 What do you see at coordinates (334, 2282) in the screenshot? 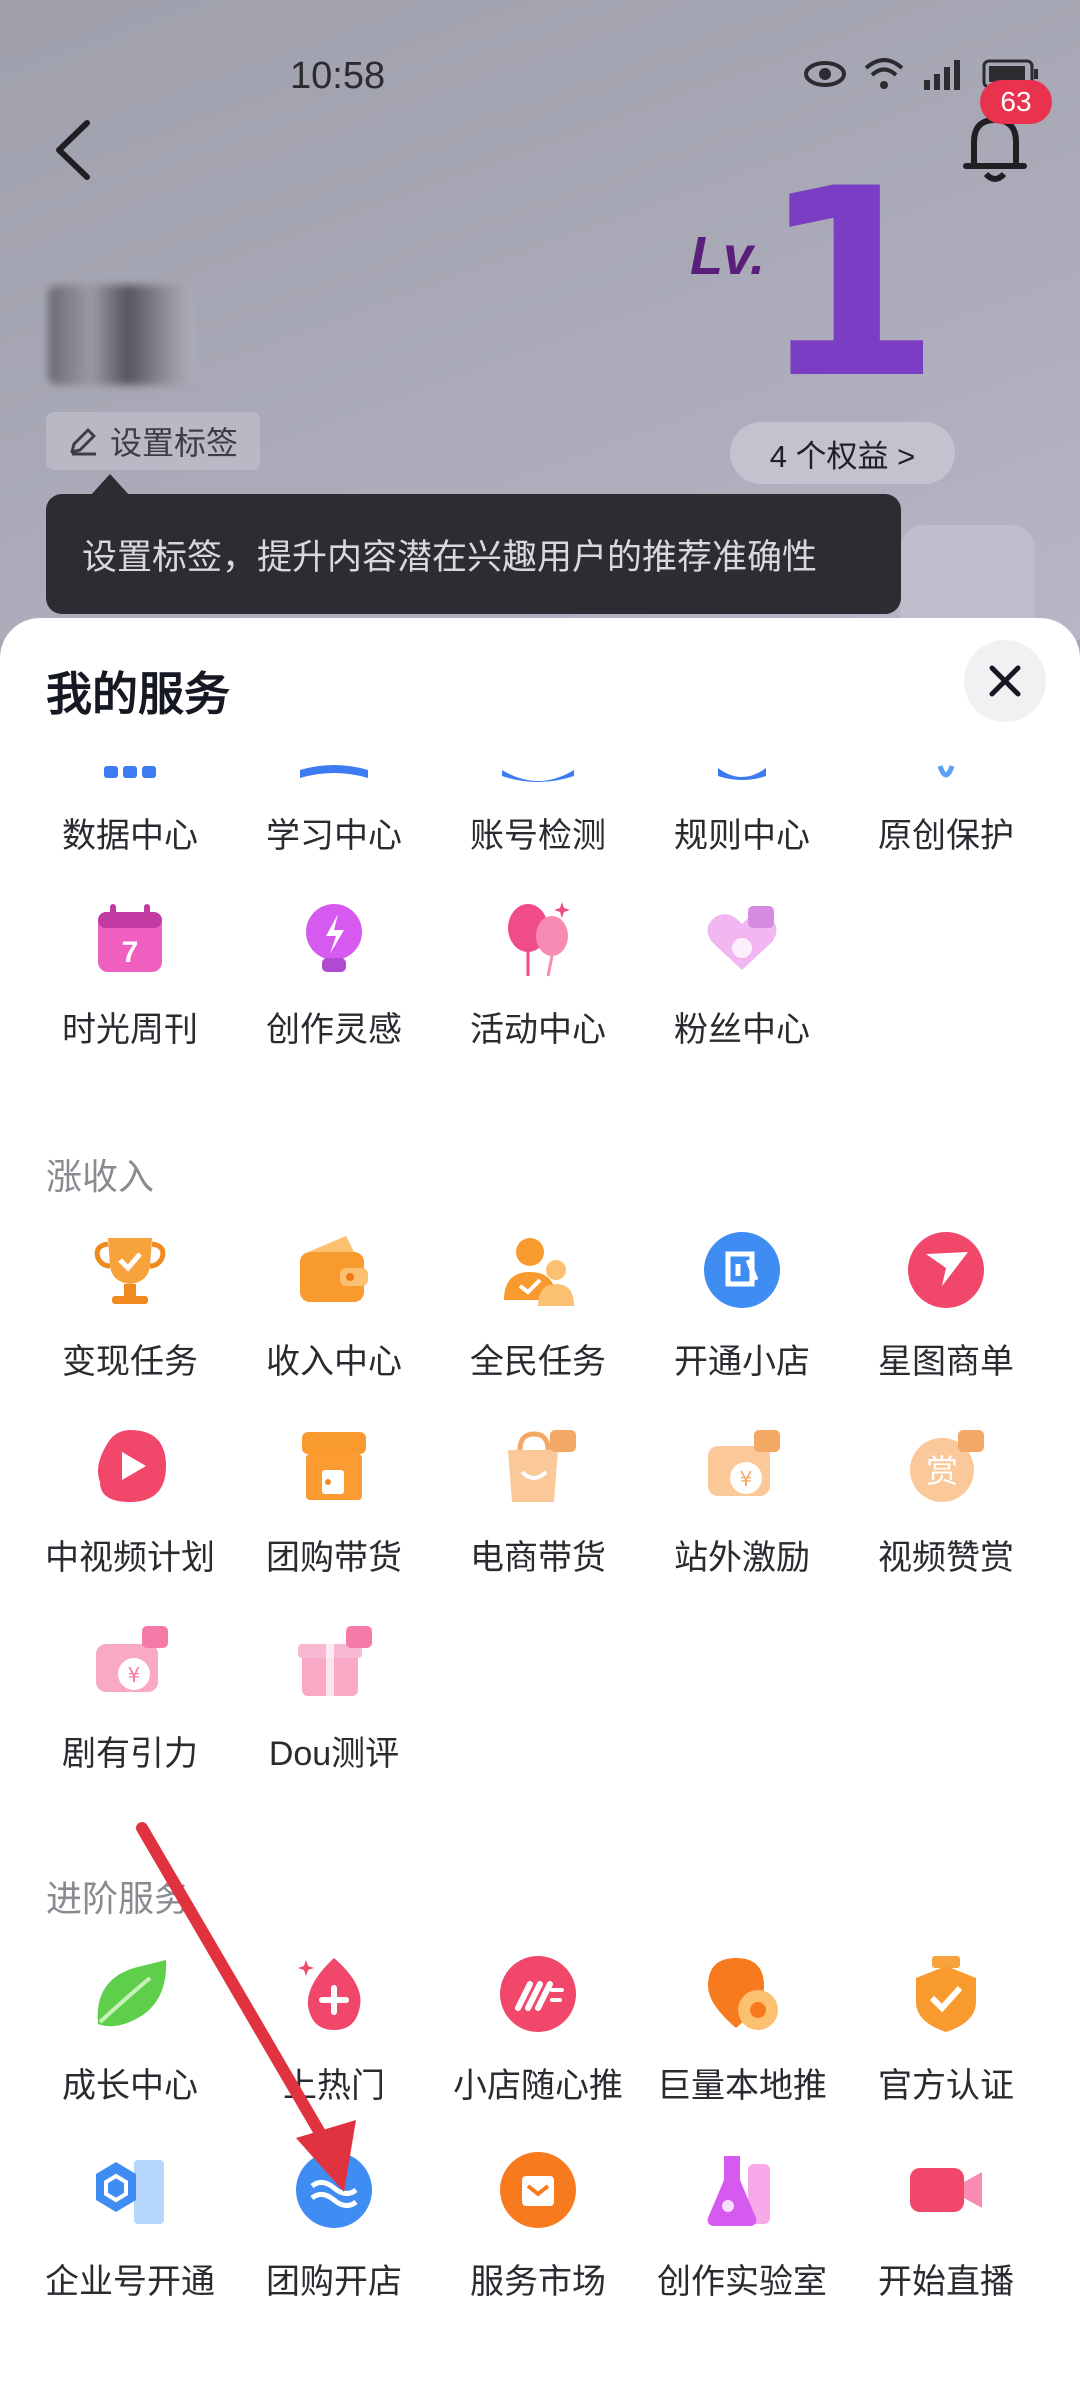
I see `service-label: 团购开店` at bounding box center [334, 2282].